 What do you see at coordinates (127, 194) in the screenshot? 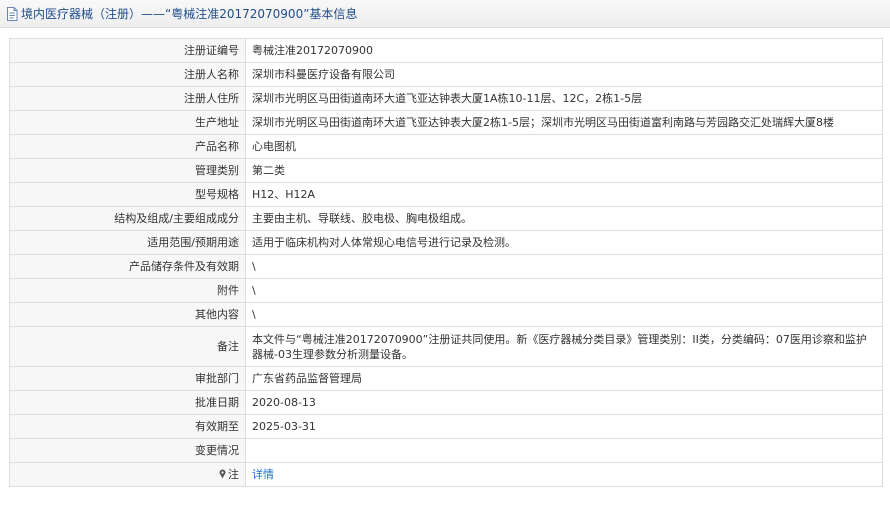
I see `row-label: 型号规格` at bounding box center [127, 194].